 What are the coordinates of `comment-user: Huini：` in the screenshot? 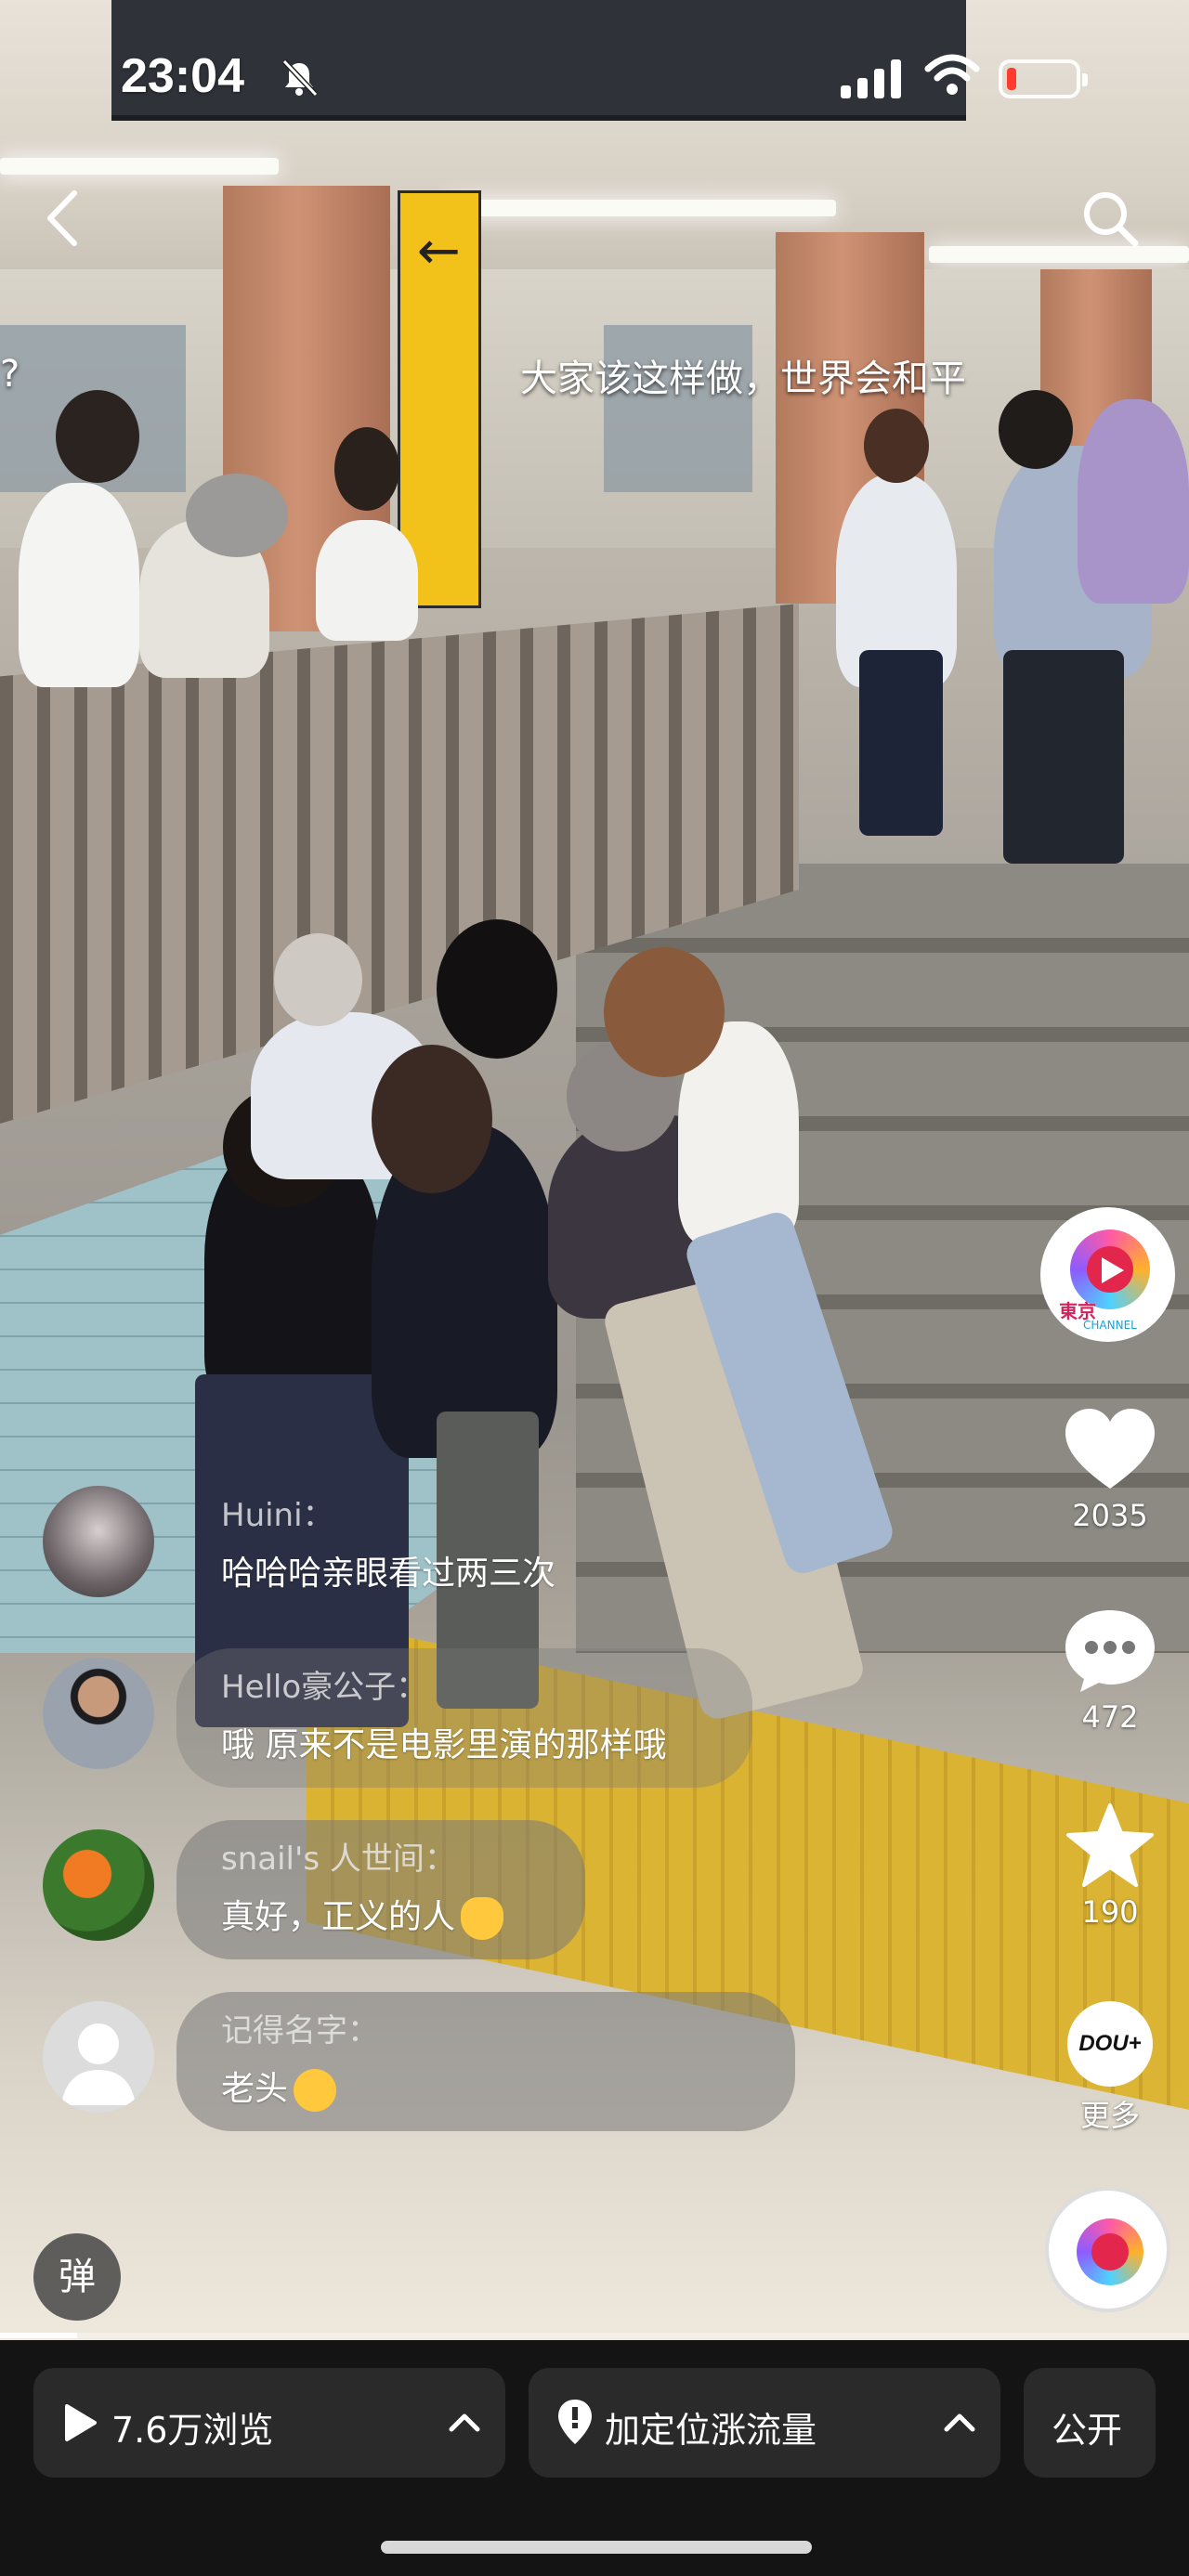 It's located at (277, 1516).